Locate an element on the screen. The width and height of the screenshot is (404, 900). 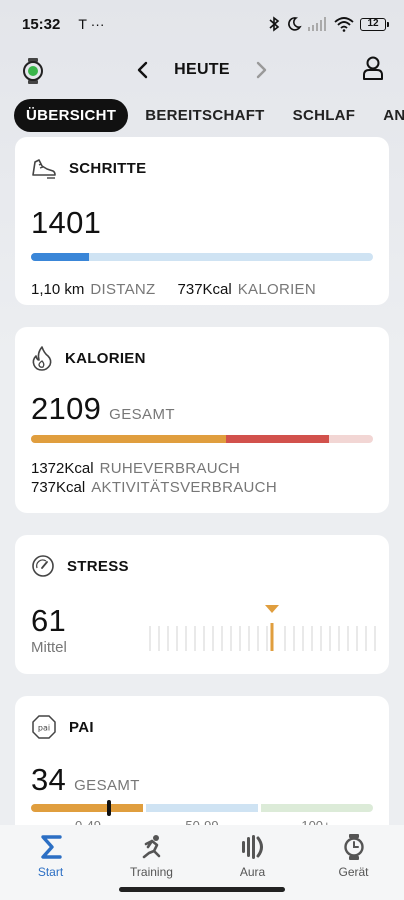
stress-marker-triangle is located at coordinates (272, 609).